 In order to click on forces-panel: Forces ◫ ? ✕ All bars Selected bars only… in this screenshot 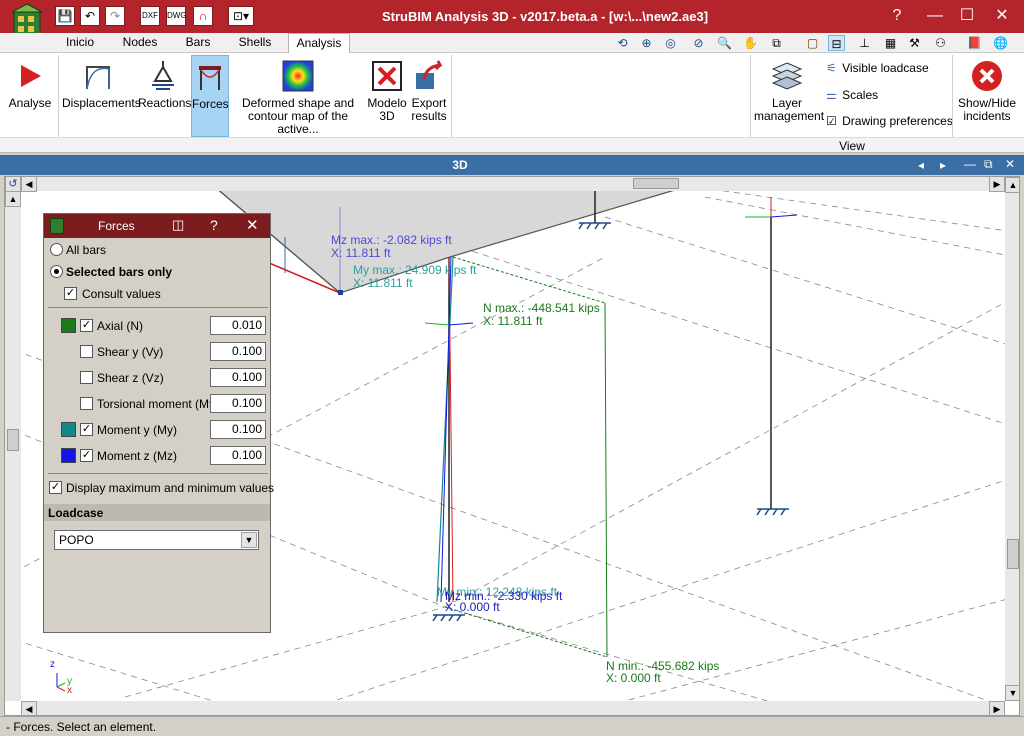, I will do `click(158, 423)`.